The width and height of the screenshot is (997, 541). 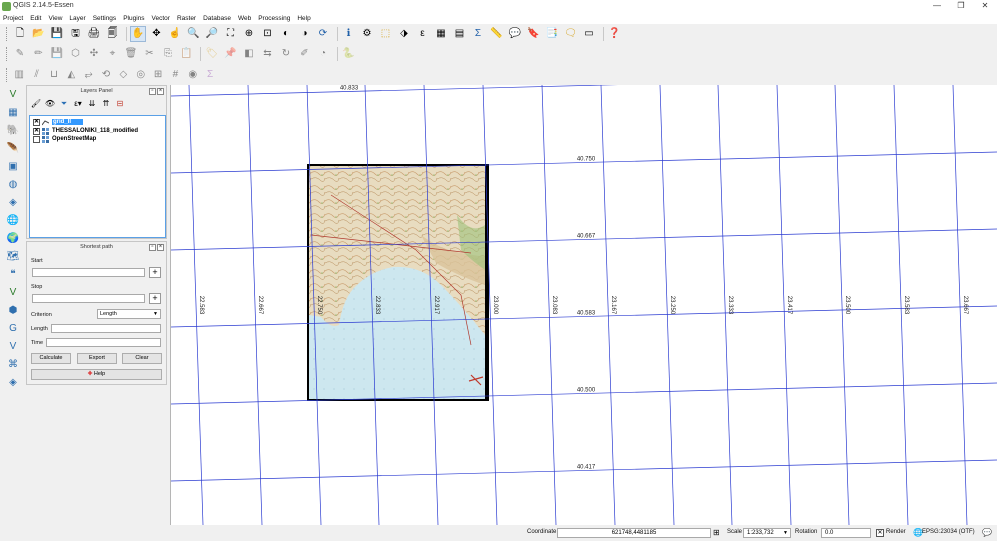 I want to click on layer-visibility-checkbox: ✕, so click(x=36, y=122).